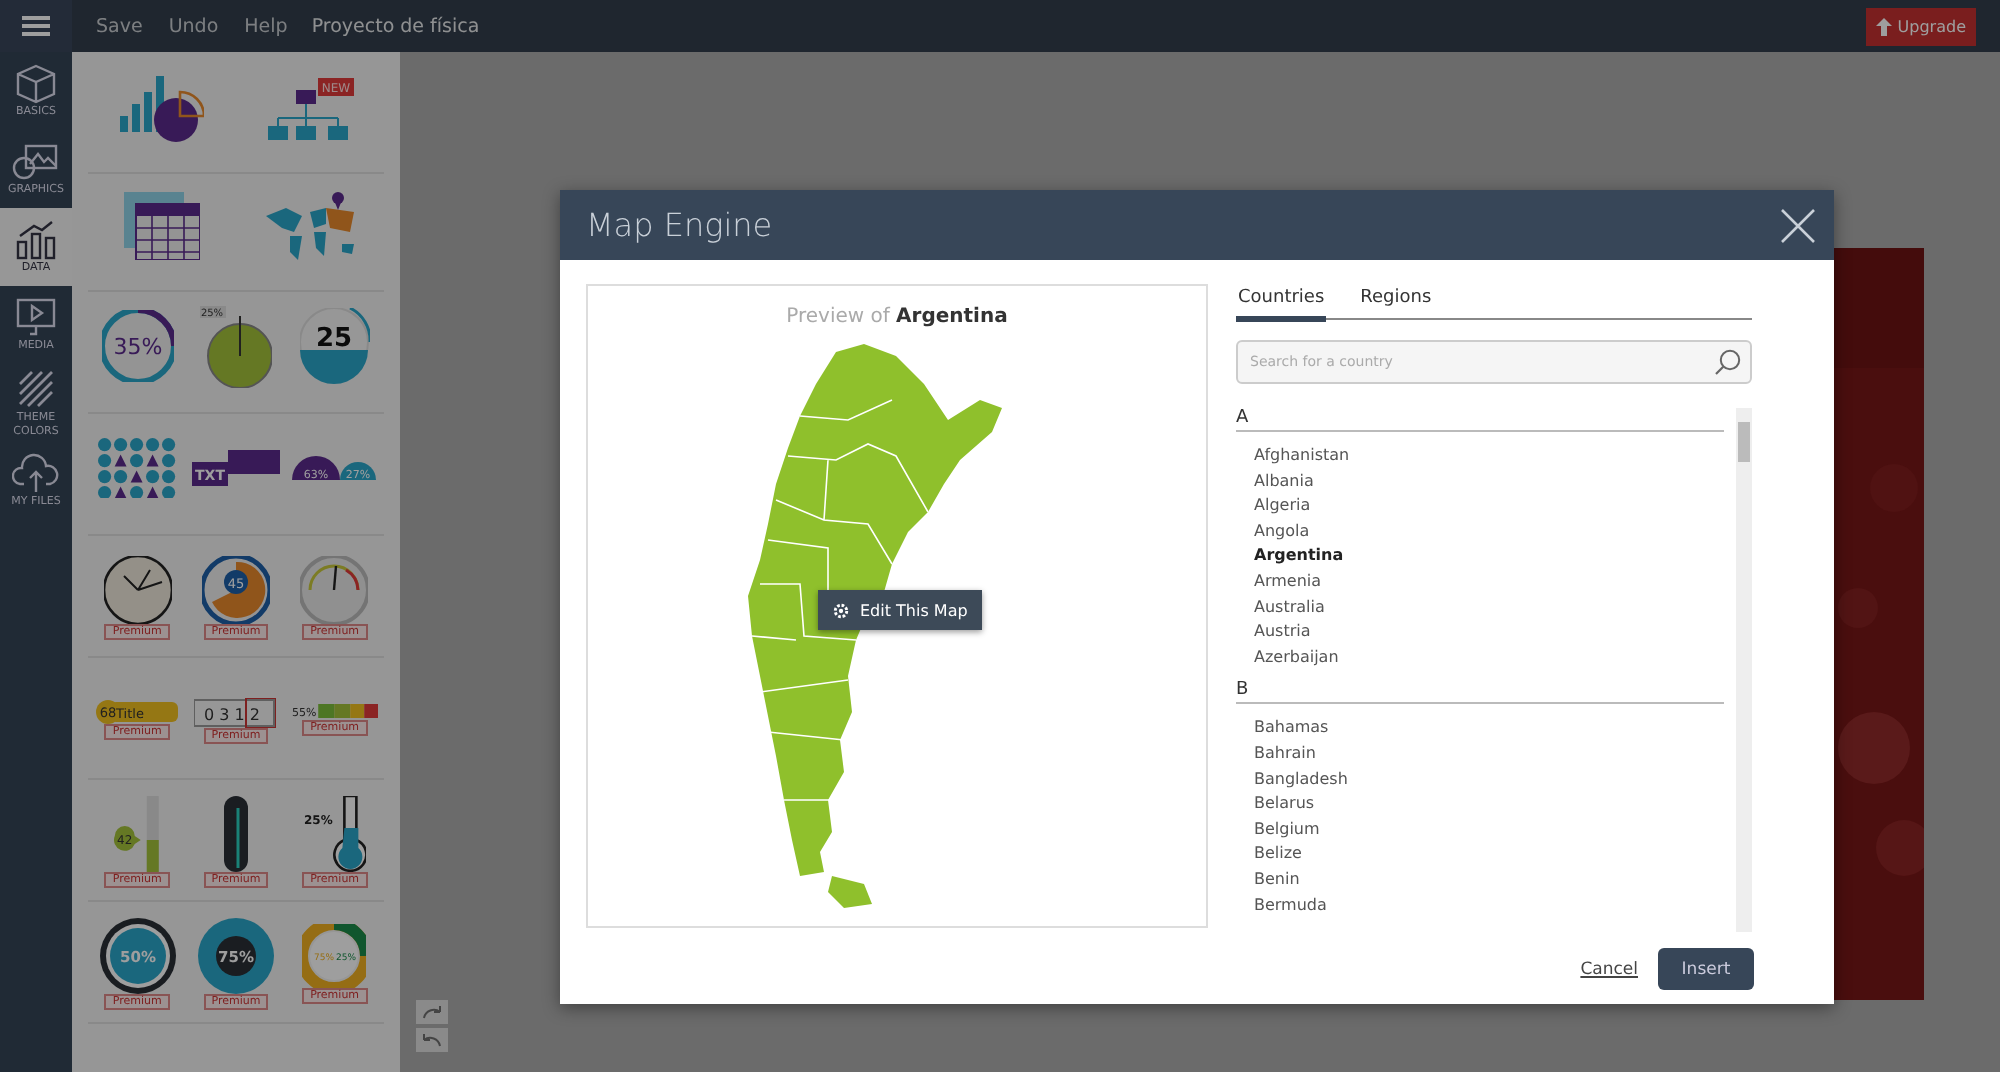 This screenshot has height=1072, width=2000. What do you see at coordinates (1495, 457) in the screenshot?
I see `country-item: Afghanistan` at bounding box center [1495, 457].